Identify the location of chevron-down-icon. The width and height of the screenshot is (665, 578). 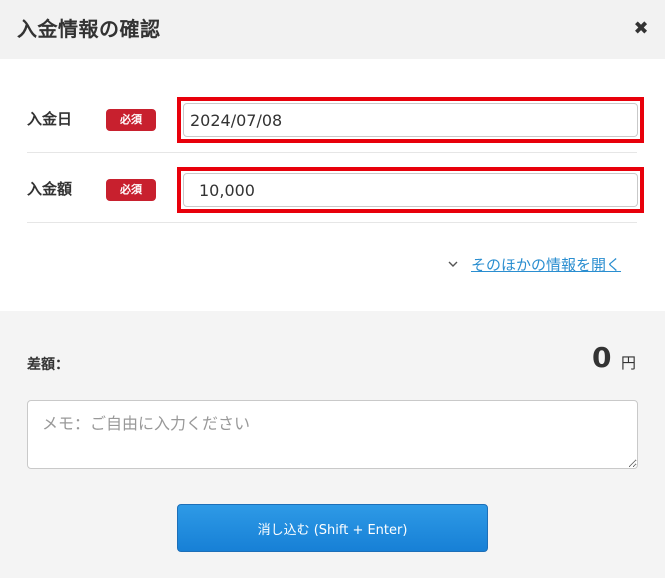
(453, 264).